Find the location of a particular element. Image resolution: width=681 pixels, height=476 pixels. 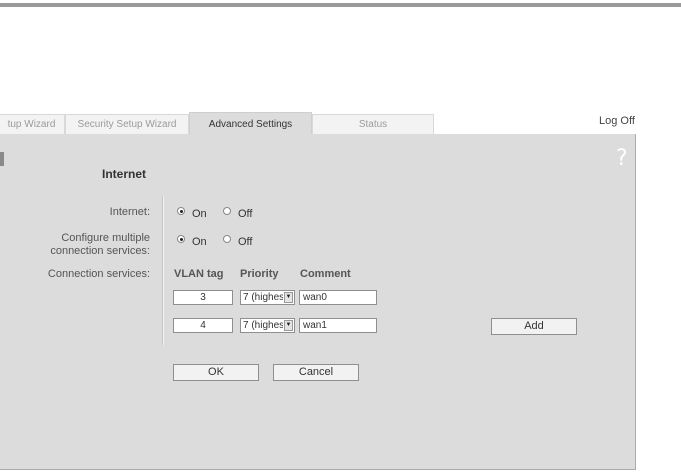

cancel-button: Cancel is located at coordinates (316, 372).